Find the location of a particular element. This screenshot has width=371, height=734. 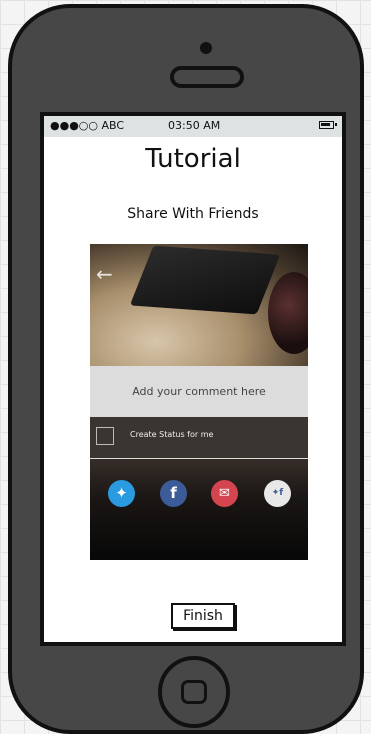

facebook-icon: f is located at coordinates (173, 493).